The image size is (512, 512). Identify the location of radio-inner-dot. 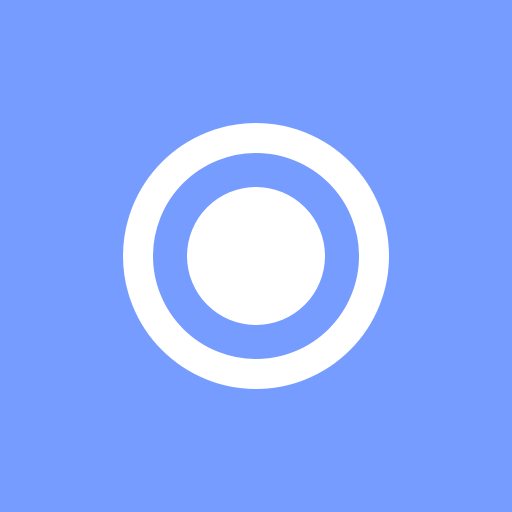
(256, 256).